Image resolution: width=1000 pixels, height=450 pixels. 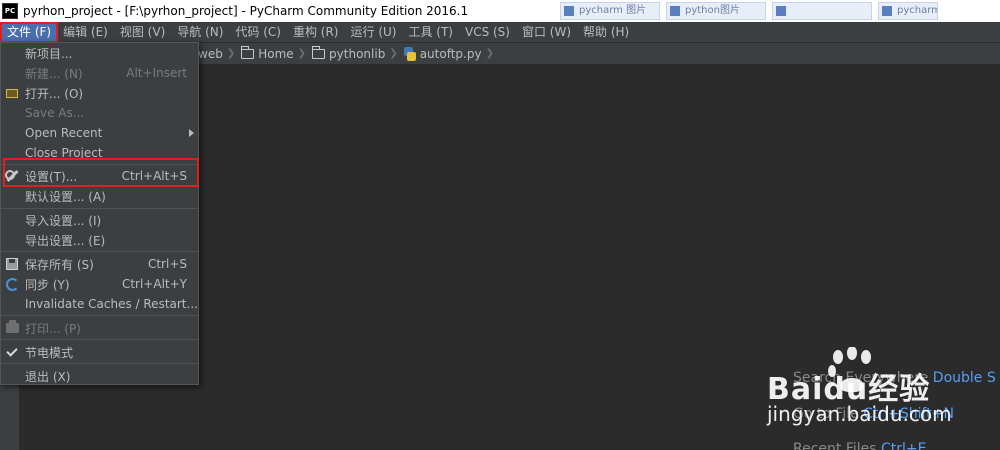 I want to click on menu-item-open-recent: Open Recent, so click(x=99, y=133).